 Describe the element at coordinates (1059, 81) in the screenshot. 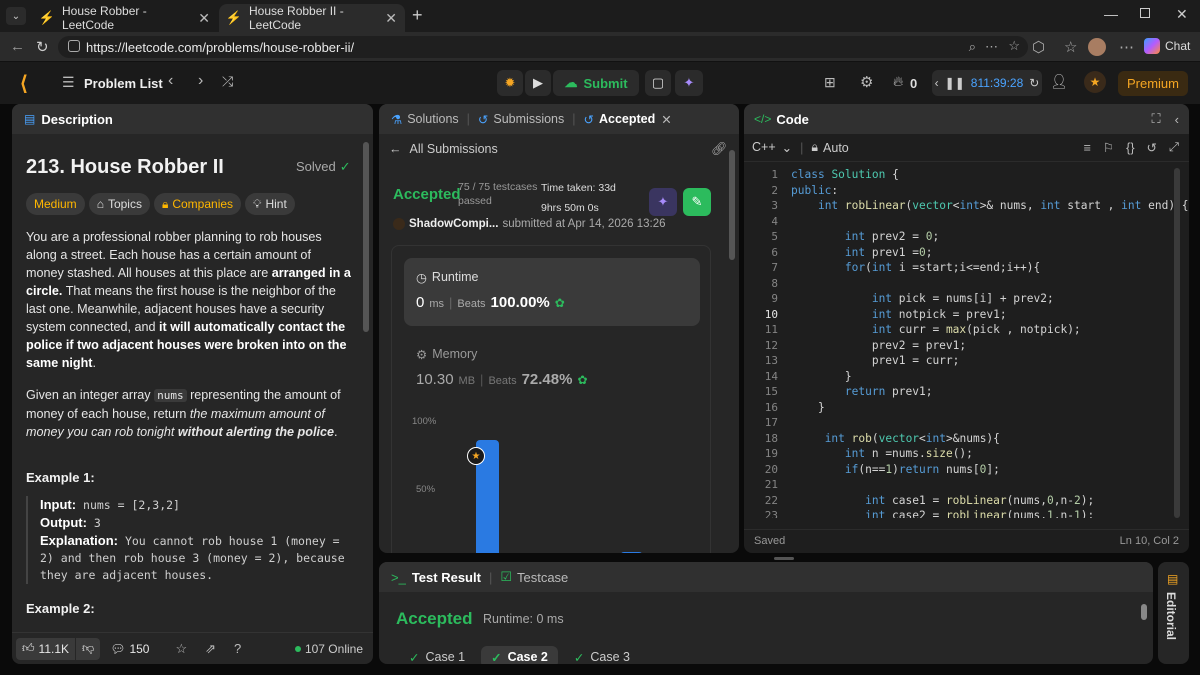

I see `add-user-icon: 👤︎` at that location.